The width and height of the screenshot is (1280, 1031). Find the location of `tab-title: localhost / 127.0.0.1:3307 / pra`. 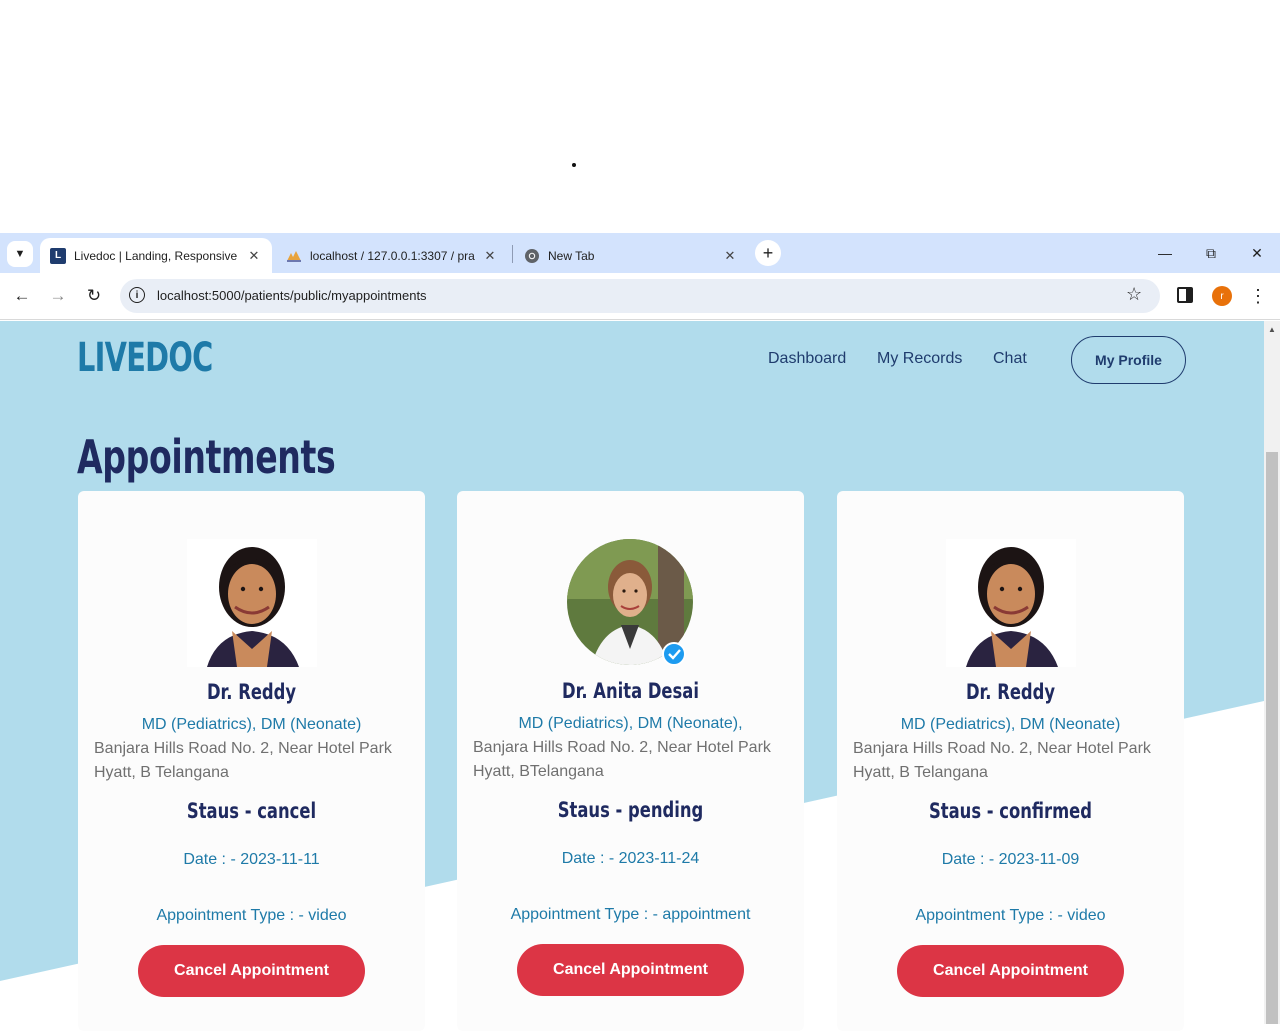

tab-title: localhost / 127.0.0.1:3307 / pra is located at coordinates (392, 255).